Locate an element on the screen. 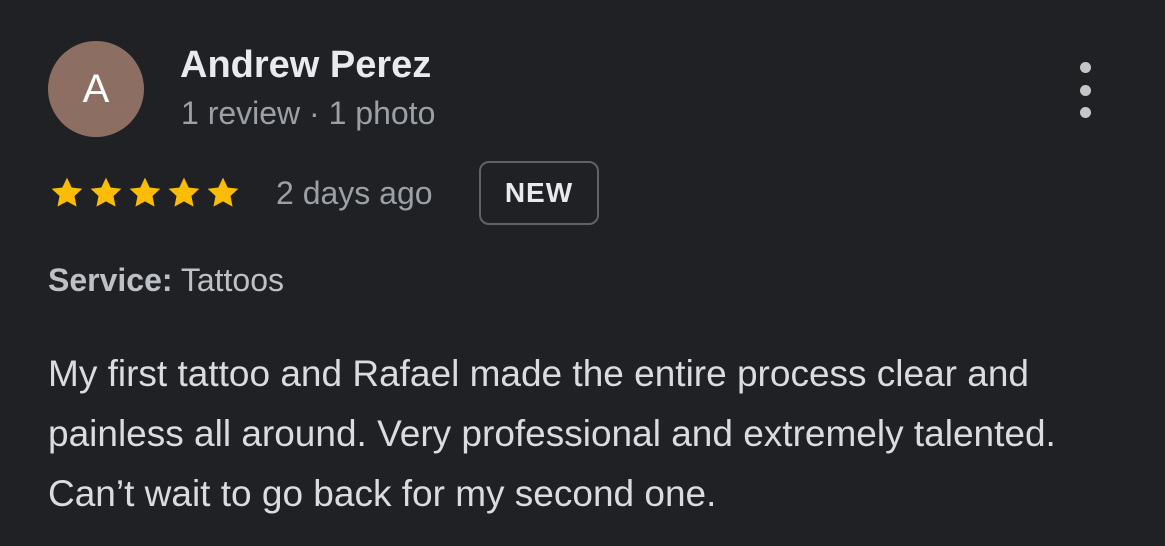 This screenshot has width=1165, height=546. service-line: Service: Tattoos is located at coordinates (166, 280).